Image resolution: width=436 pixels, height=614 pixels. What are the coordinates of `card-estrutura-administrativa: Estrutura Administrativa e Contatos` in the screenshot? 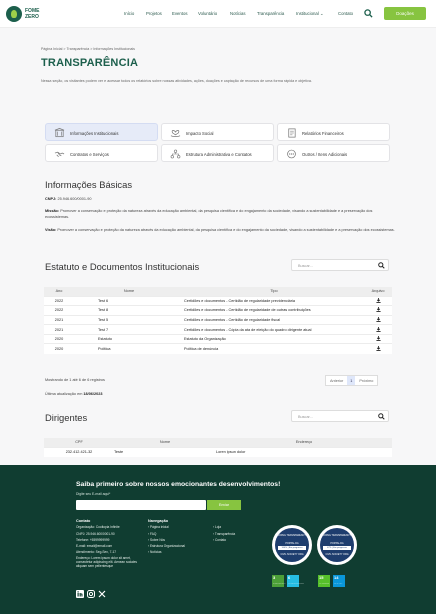 It's located at (217, 153).